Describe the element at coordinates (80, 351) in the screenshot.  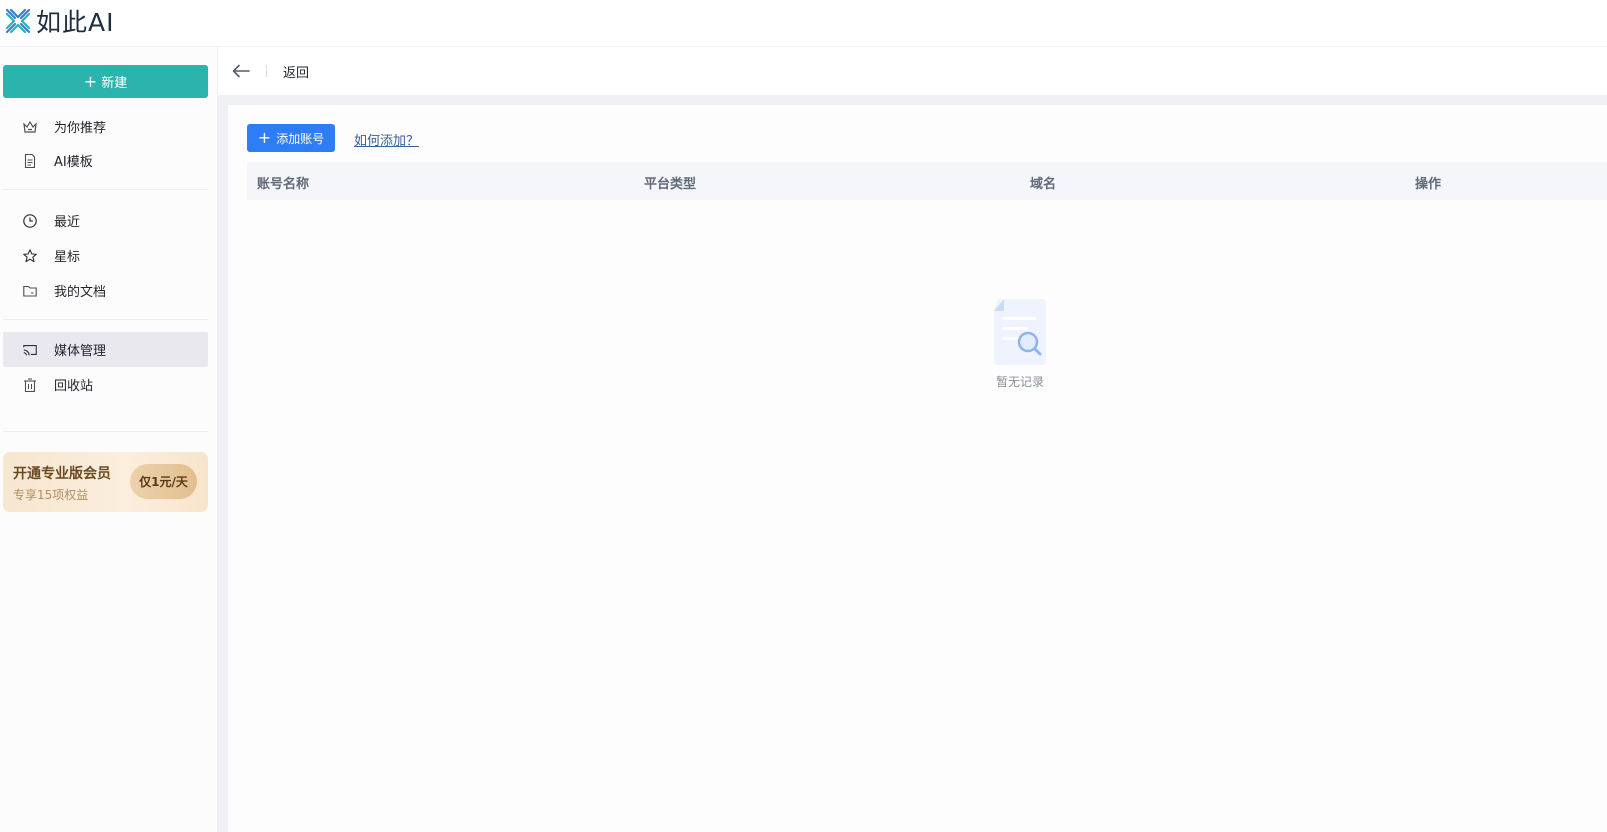
I see `sidebar-item-label: 媒体管理` at that location.